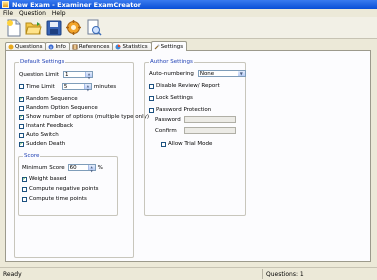  What do you see at coordinates (59, 13) in the screenshot?
I see `menu-help: Help` at bounding box center [59, 13].